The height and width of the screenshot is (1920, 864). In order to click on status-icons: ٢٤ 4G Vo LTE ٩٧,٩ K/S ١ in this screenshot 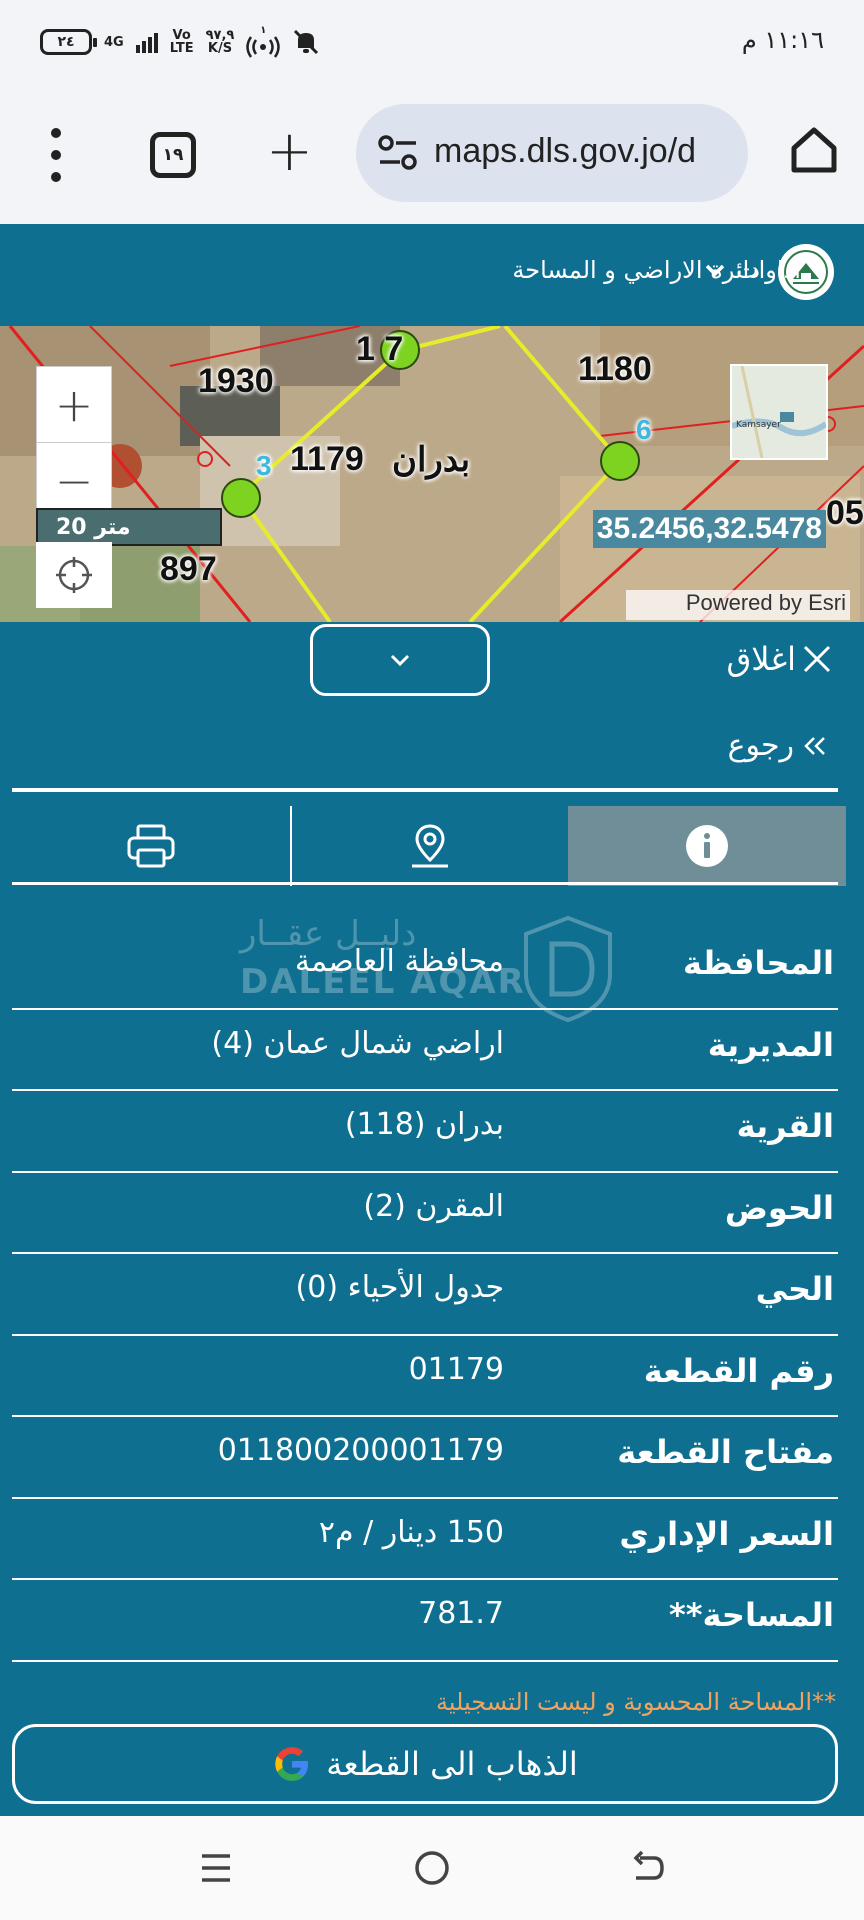, I will do `click(180, 42)`.